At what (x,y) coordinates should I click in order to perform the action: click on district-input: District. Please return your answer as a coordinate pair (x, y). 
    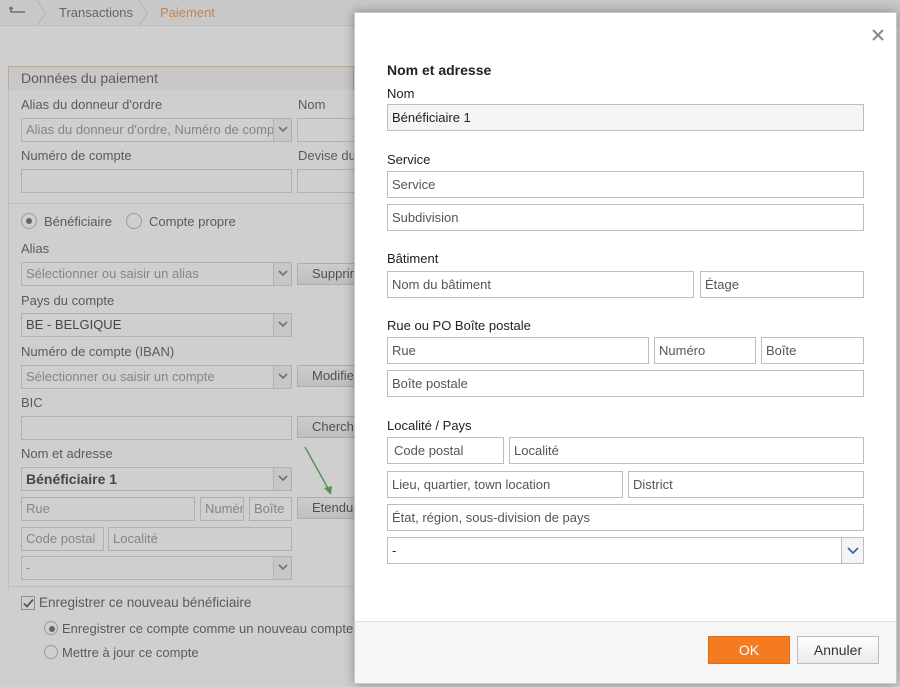
    Looking at the image, I should click on (746, 484).